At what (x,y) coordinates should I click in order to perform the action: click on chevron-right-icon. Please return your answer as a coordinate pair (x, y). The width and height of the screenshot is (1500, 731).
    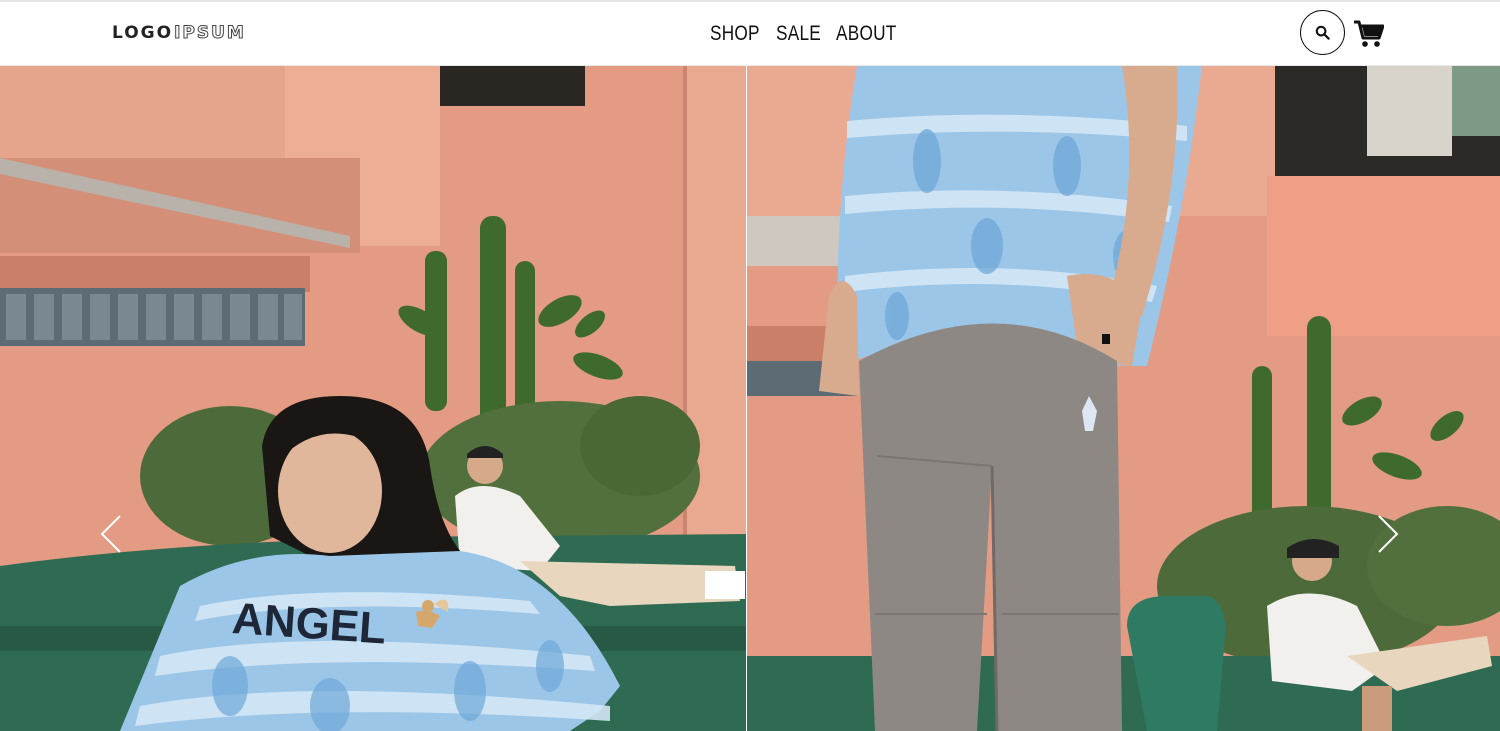
    Looking at the image, I should click on (1388, 534).